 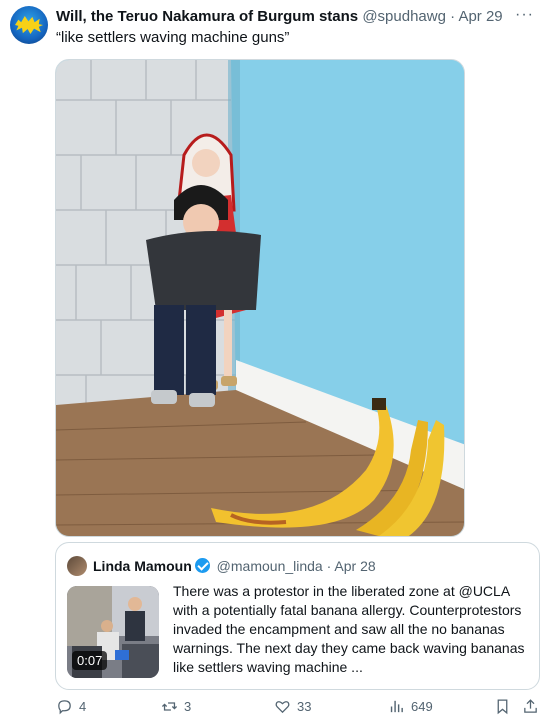 I want to click on bookmark-button, so click(x=505, y=706).